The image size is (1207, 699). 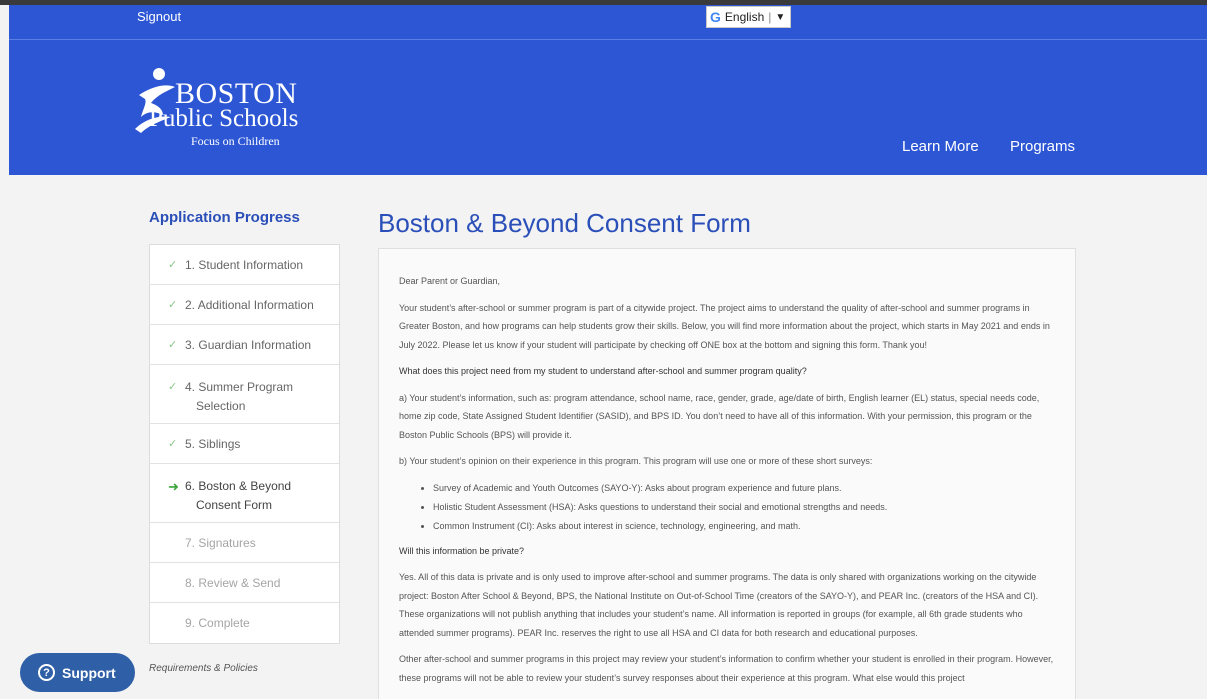 I want to click on help-icon: ?, so click(x=46, y=672).